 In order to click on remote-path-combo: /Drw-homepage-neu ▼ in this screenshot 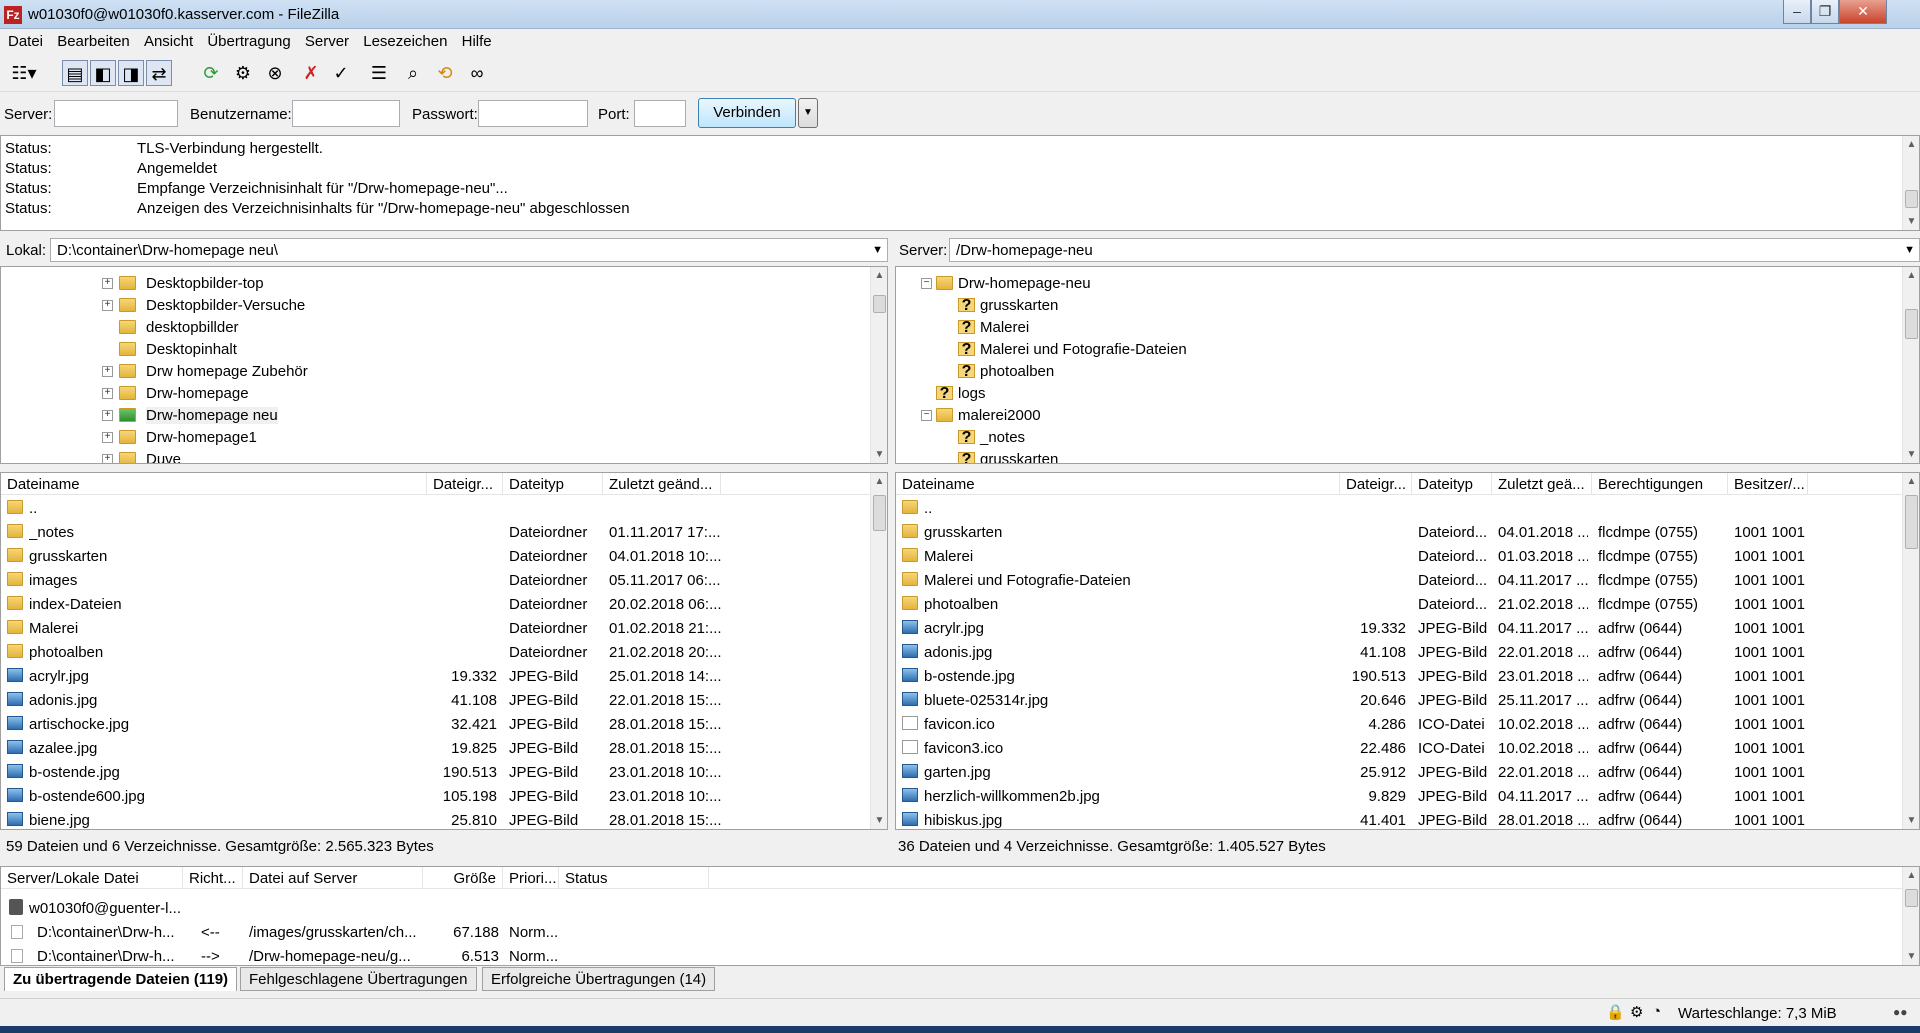, I will do `click(1434, 250)`.